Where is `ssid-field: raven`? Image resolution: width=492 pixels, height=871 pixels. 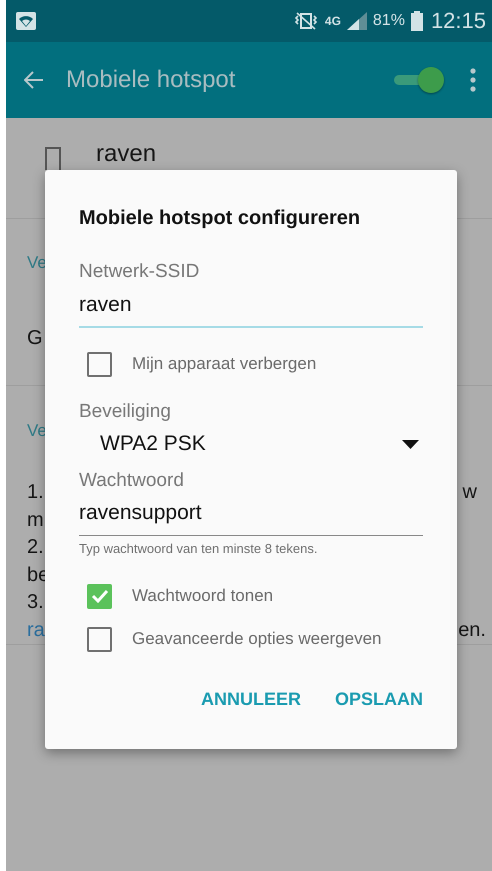
ssid-field: raven is located at coordinates (251, 309).